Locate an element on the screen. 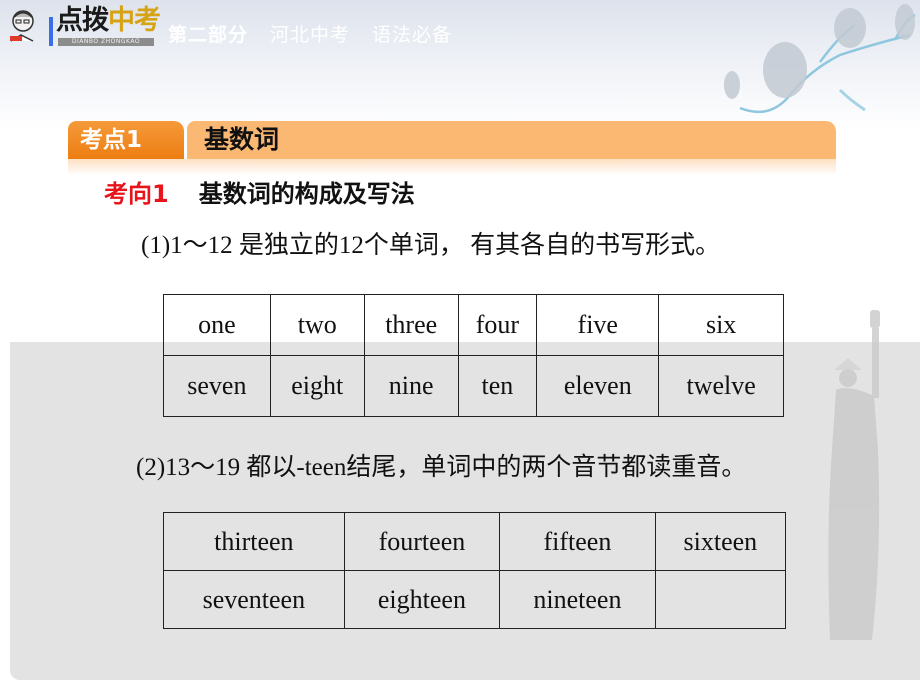 The image size is (920, 690). cartoon-teacher-icon is located at coordinates (22, 26).